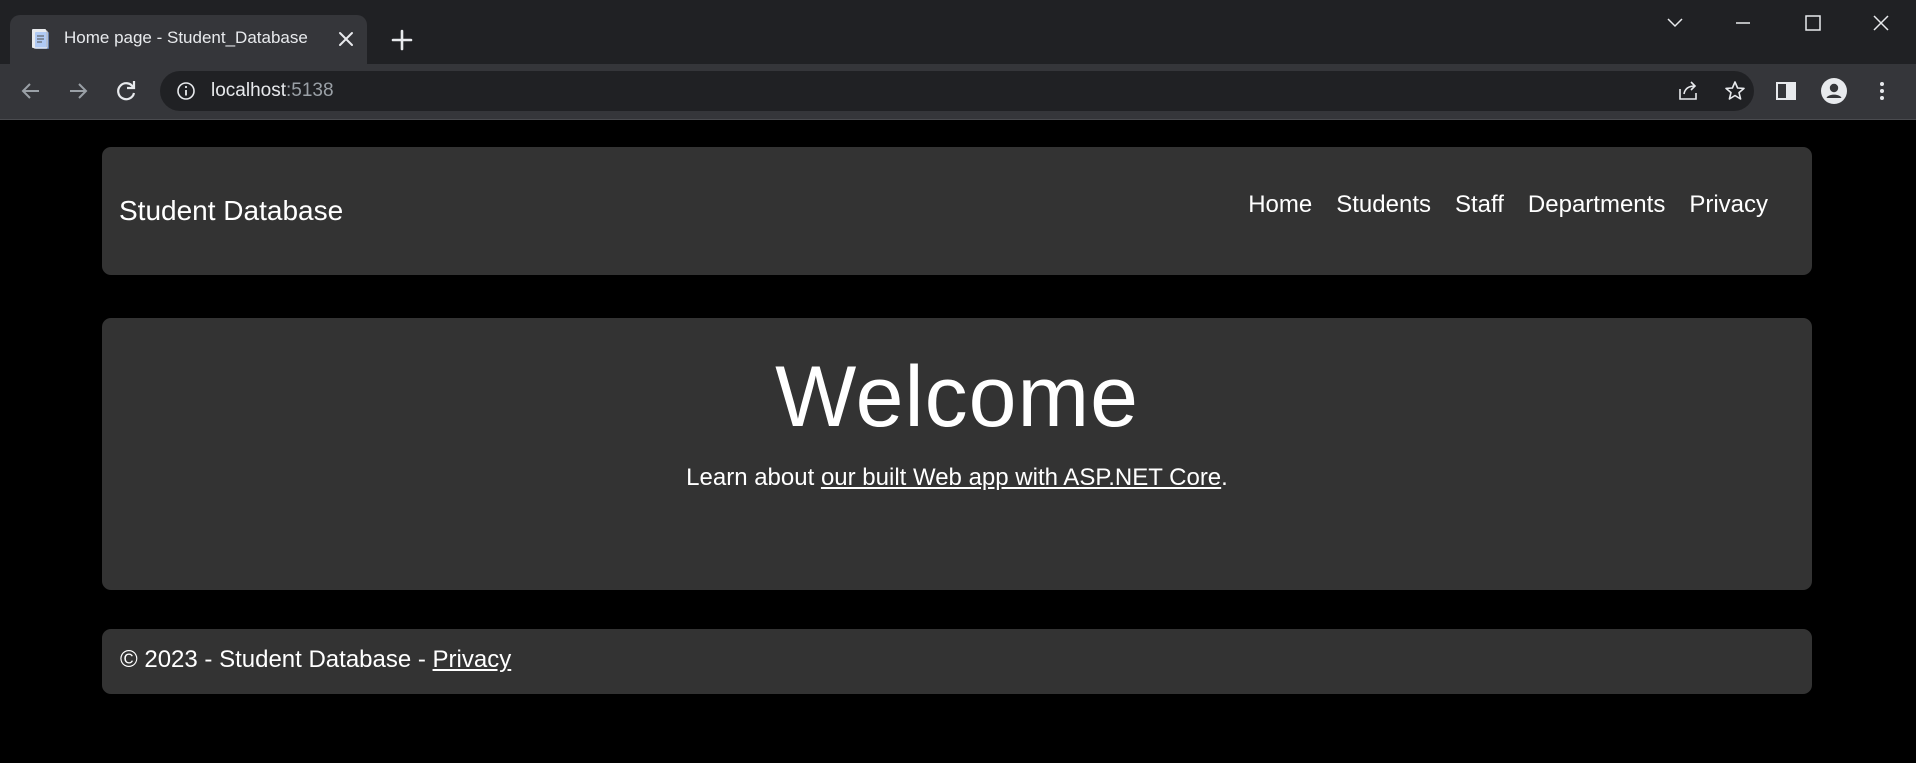  Describe the element at coordinates (276, 659) in the screenshot. I see `copyright-text: © 2023 - Student Database -` at that location.